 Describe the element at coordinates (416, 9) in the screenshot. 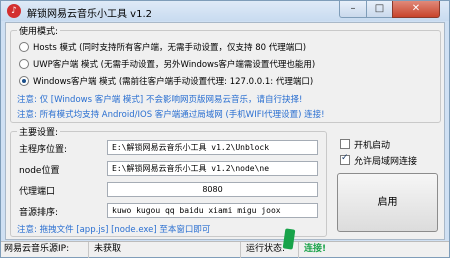

I see `close-button: ✕` at that location.